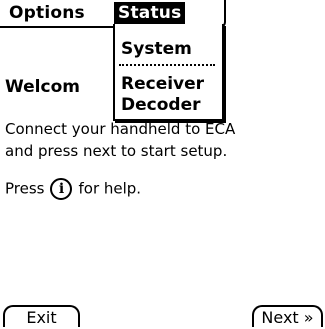 Image resolution: width=325 pixels, height=329 pixels. I want to click on exit-button: Exit, so click(41, 316).